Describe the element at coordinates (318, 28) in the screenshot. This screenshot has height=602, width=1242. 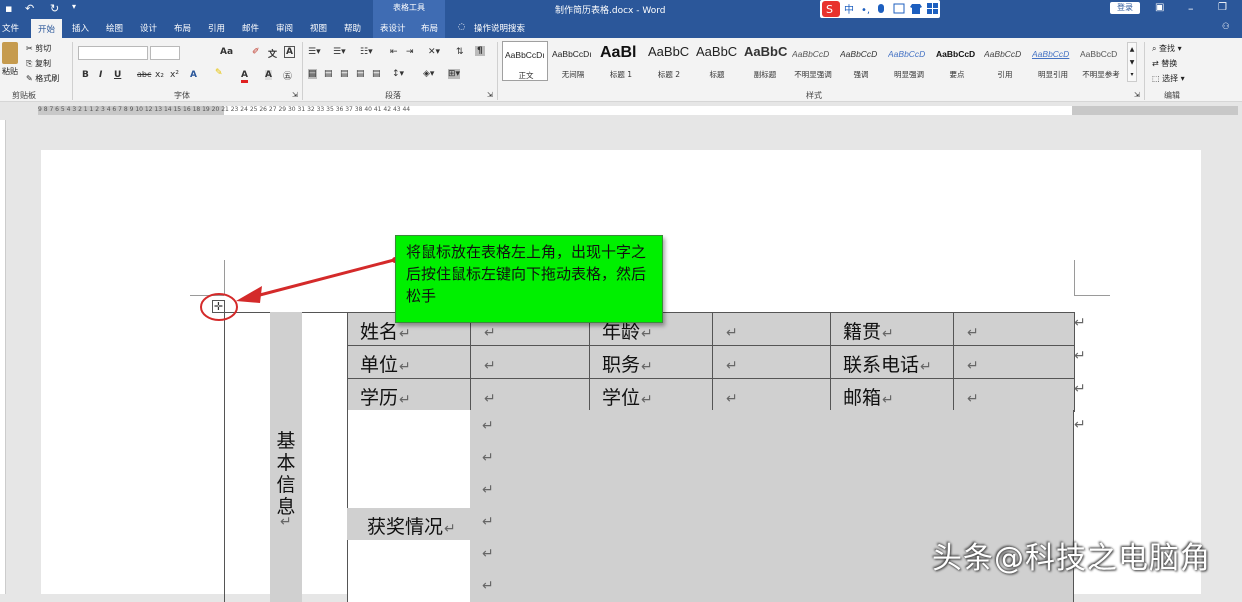
I see `tab-view: 视图` at that location.